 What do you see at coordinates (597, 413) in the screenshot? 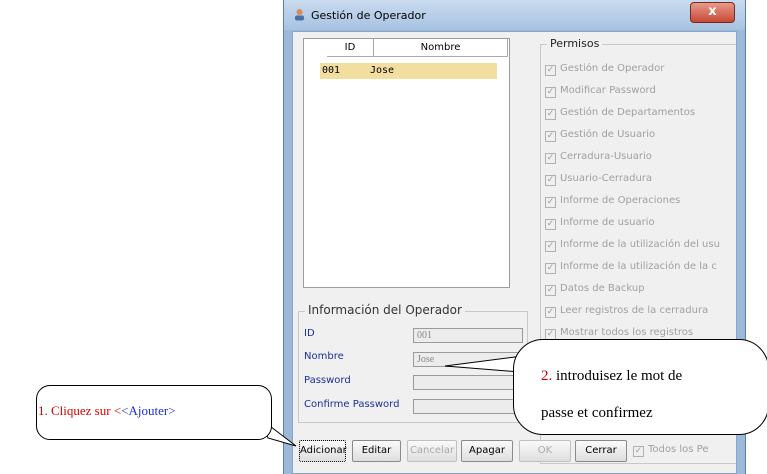
I see `callout-step-2-line-2: passe et confirmez` at bounding box center [597, 413].